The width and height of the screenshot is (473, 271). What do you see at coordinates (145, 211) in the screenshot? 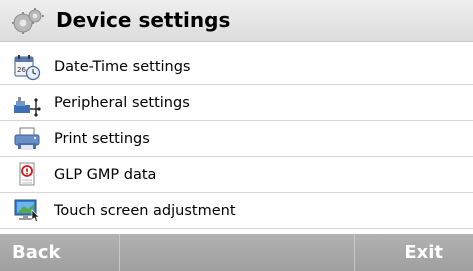
I see `menu-item-label: Touch screen adjustment` at bounding box center [145, 211].